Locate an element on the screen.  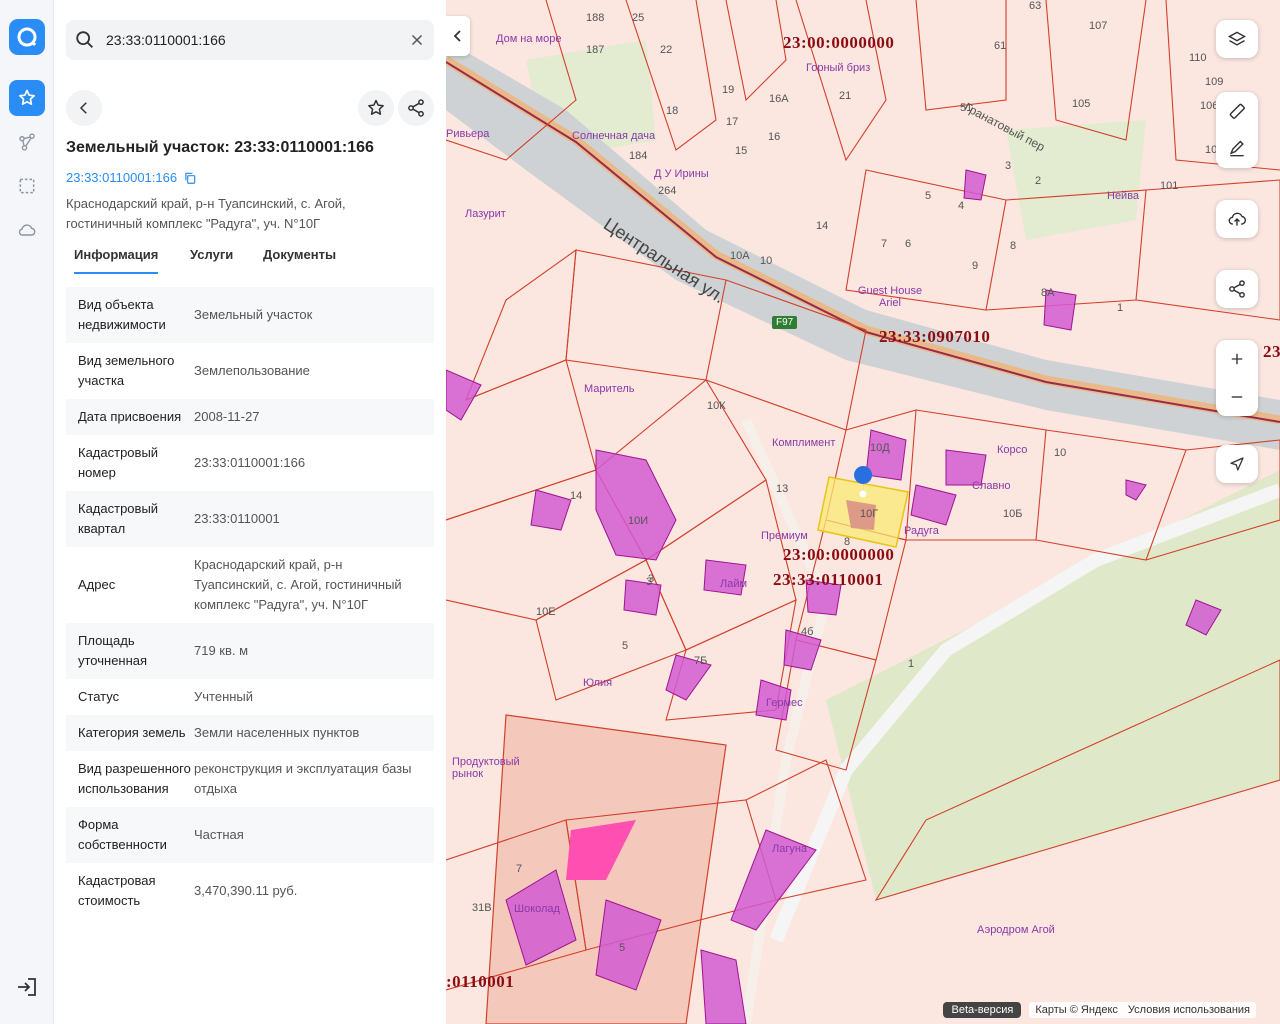
row-key: Вид объекта недвижимости is located at coordinates (122, 314).